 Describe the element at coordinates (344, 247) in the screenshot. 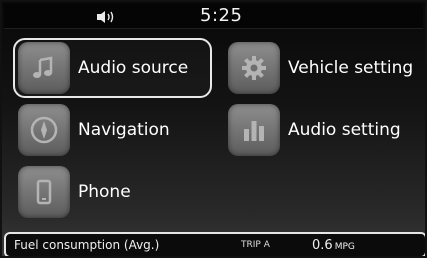

I see `mpg-unit: MPG` at that location.